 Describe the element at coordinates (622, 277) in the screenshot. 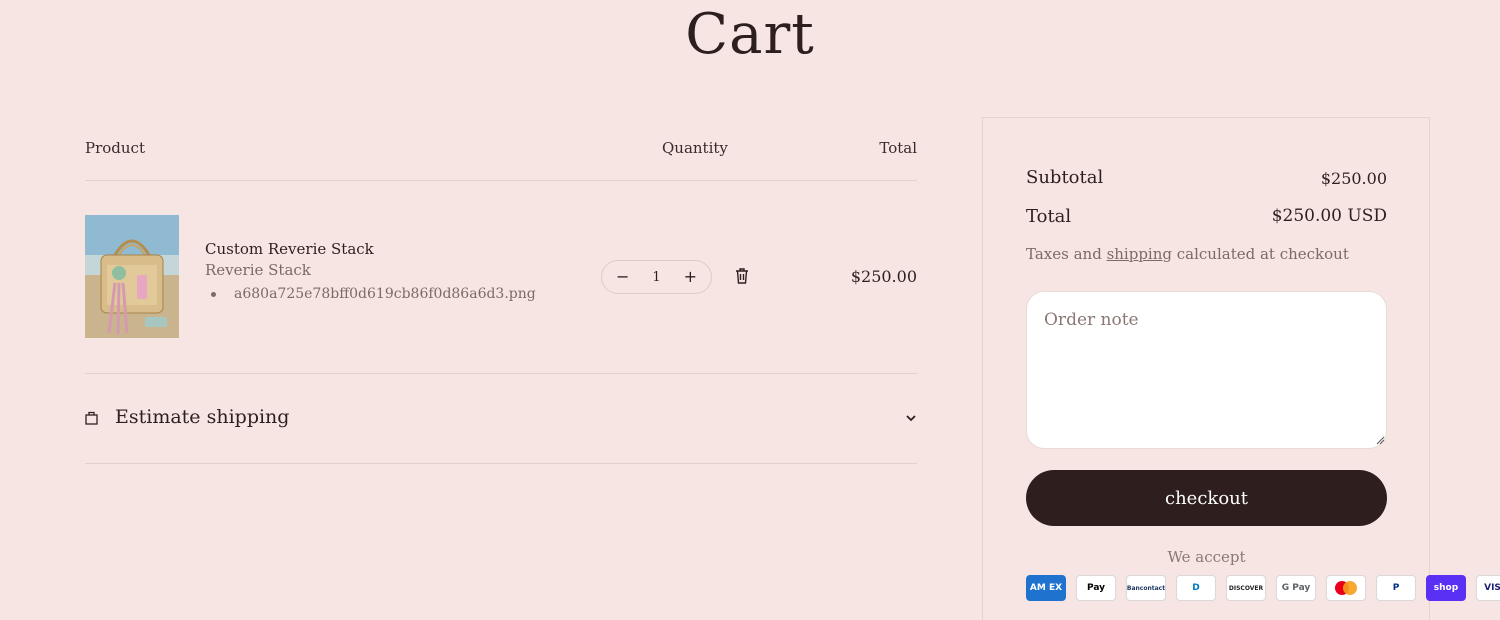

I see `decrease-quantity-button: −` at that location.